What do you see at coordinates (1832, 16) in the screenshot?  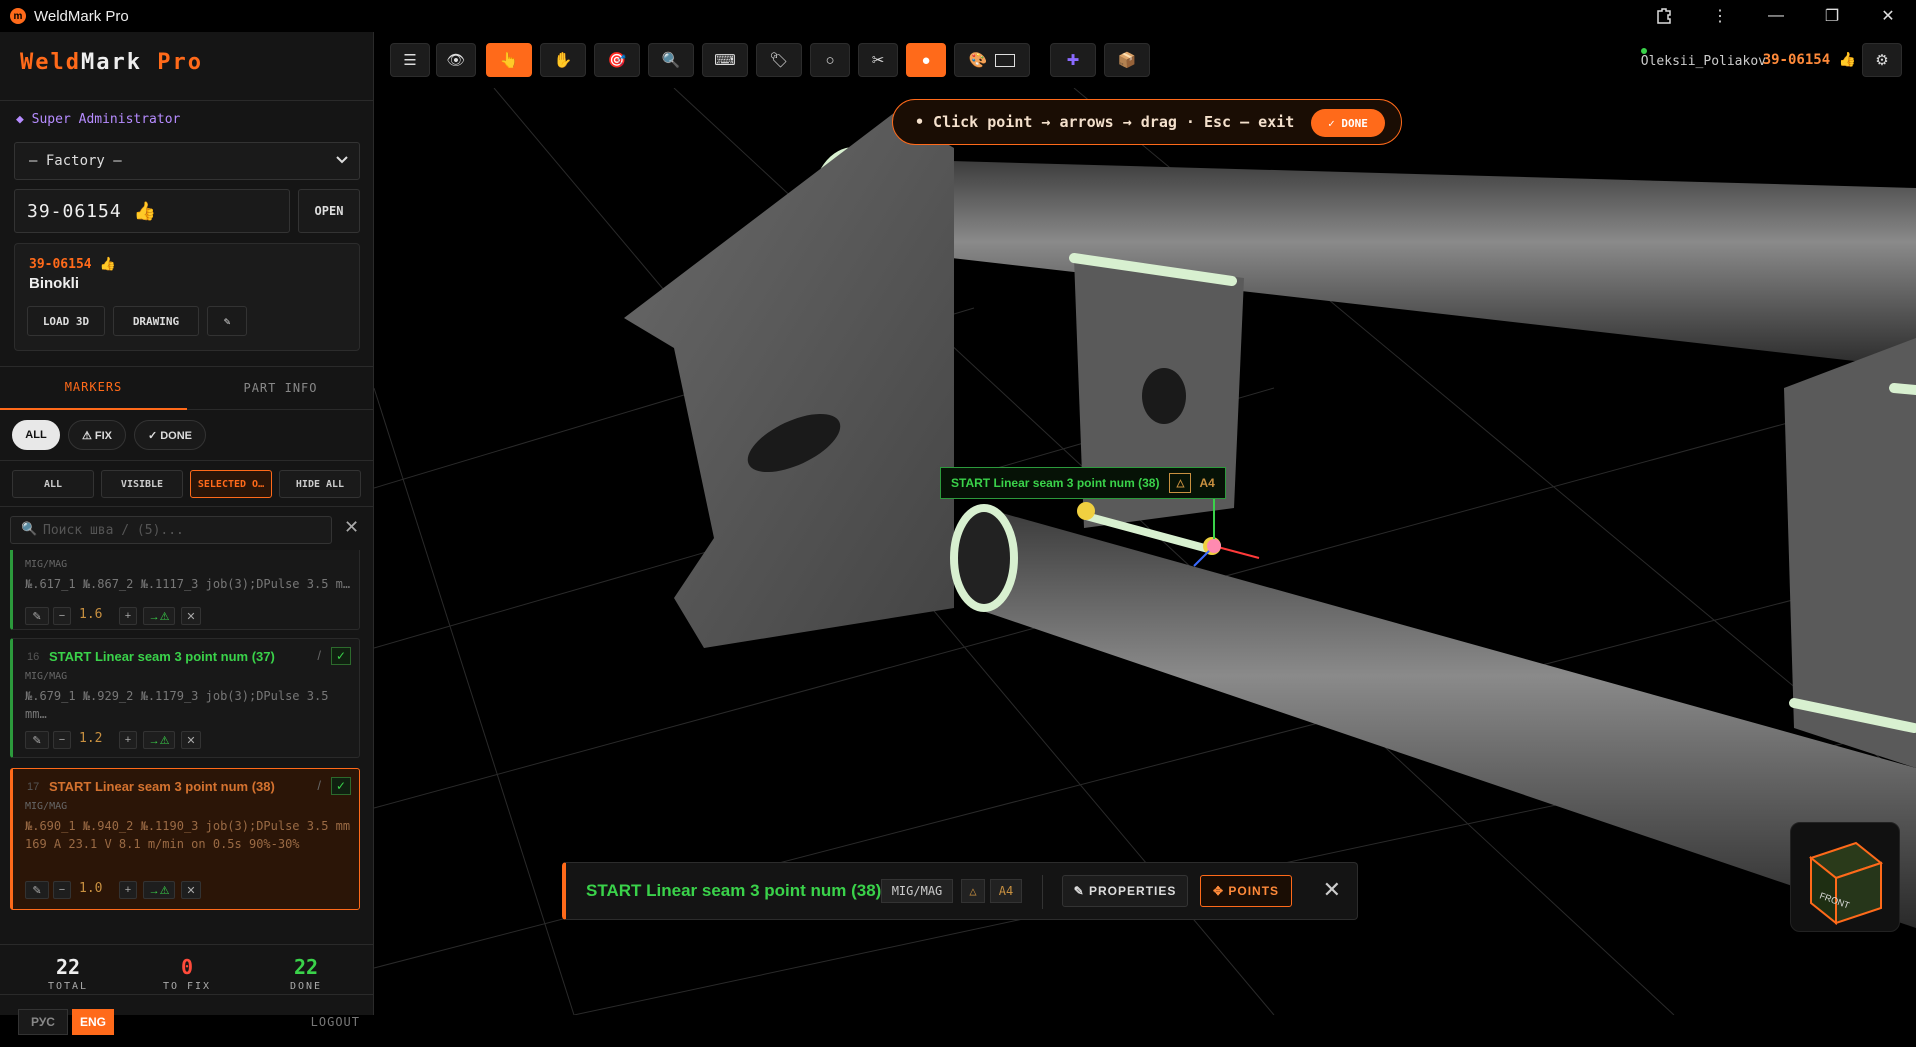 I see `maximize-button: ❐` at bounding box center [1832, 16].